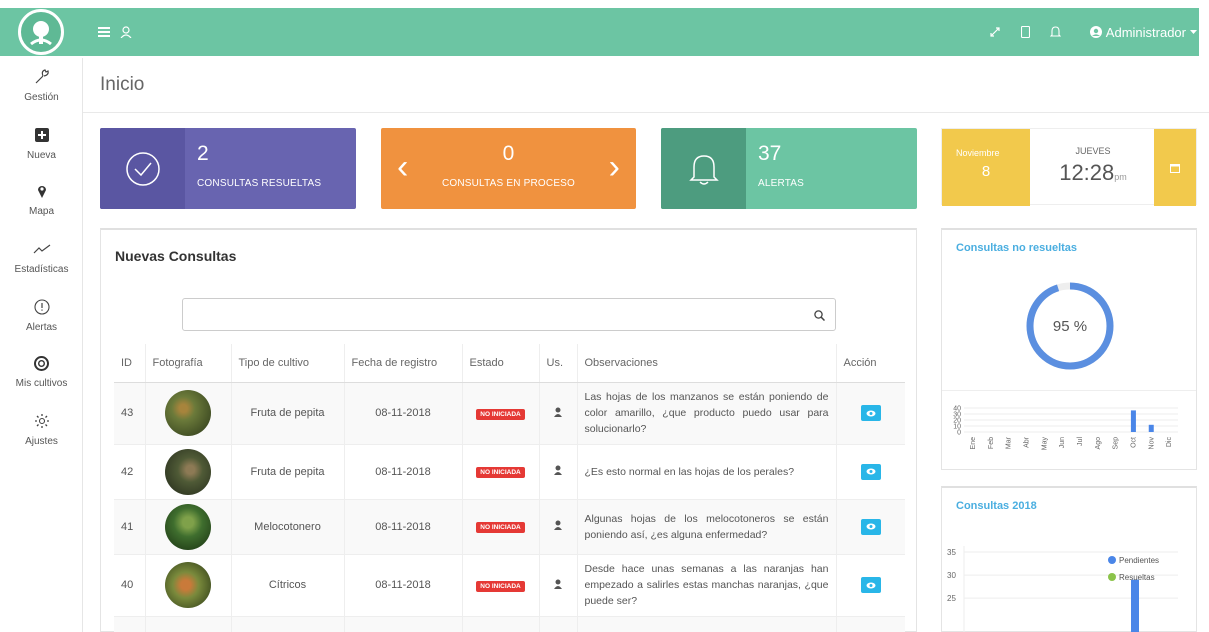 The image size is (1209, 632). I want to click on date-left: Noviembre 8, so click(986, 167).